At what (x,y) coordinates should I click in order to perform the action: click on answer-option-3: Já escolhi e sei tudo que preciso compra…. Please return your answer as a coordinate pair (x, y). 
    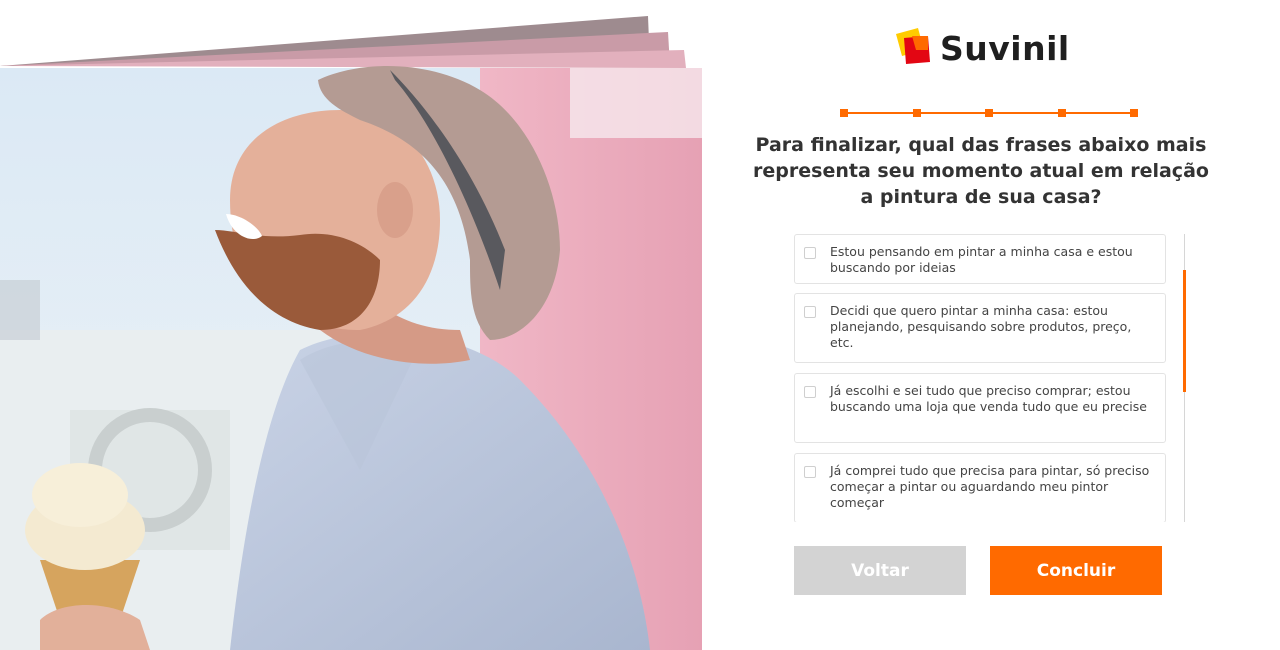
    Looking at the image, I should click on (980, 408).